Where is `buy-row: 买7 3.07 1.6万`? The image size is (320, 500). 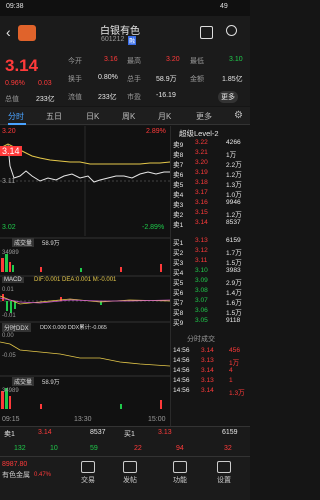 buy-row: 买7 3.07 1.6万 is located at coordinates (211, 301).